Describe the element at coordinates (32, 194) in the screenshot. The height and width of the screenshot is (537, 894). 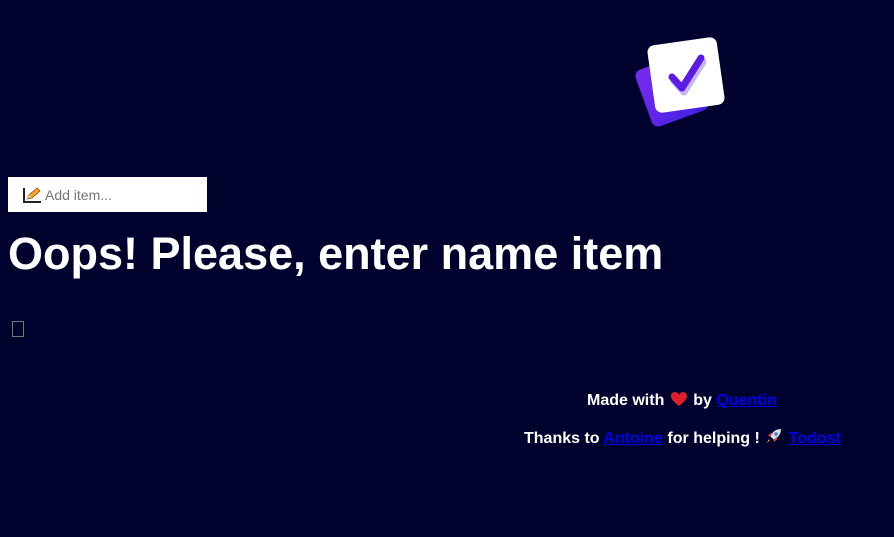
I see `pencil-icon` at that location.